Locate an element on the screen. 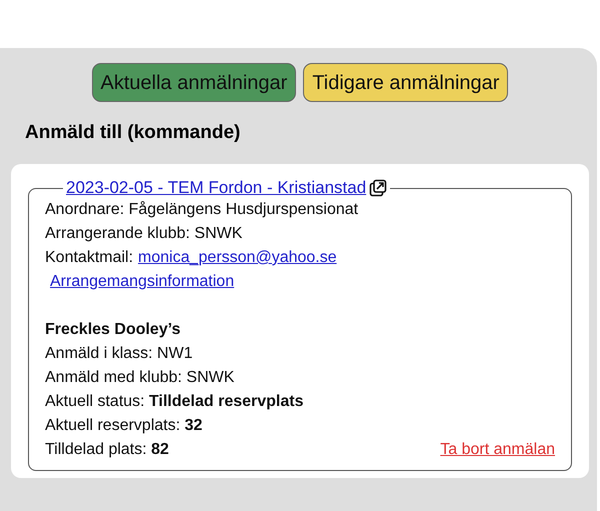 This screenshot has height=511, width=600. dog-name: Freckles Dooley’s is located at coordinates (113, 330).